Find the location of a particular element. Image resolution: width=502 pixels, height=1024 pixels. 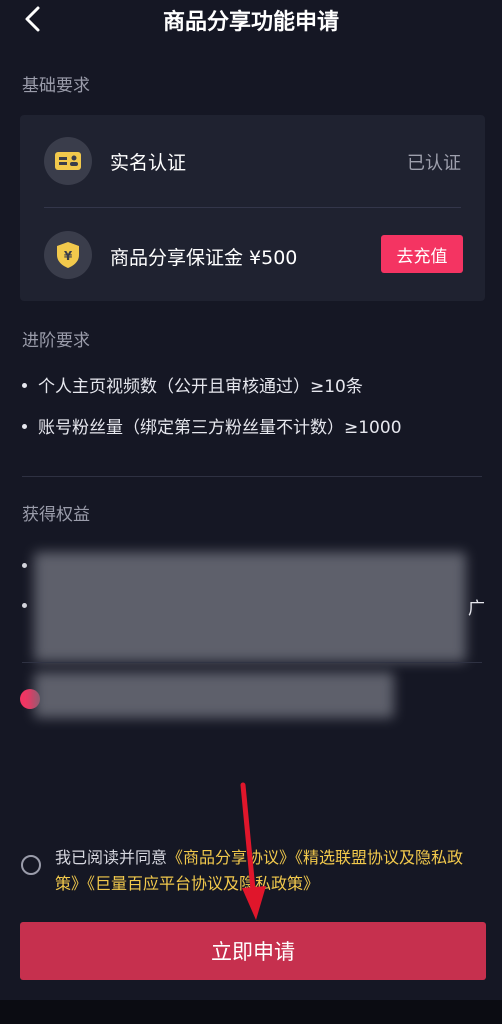

system-nav-bar is located at coordinates (251, 1012).